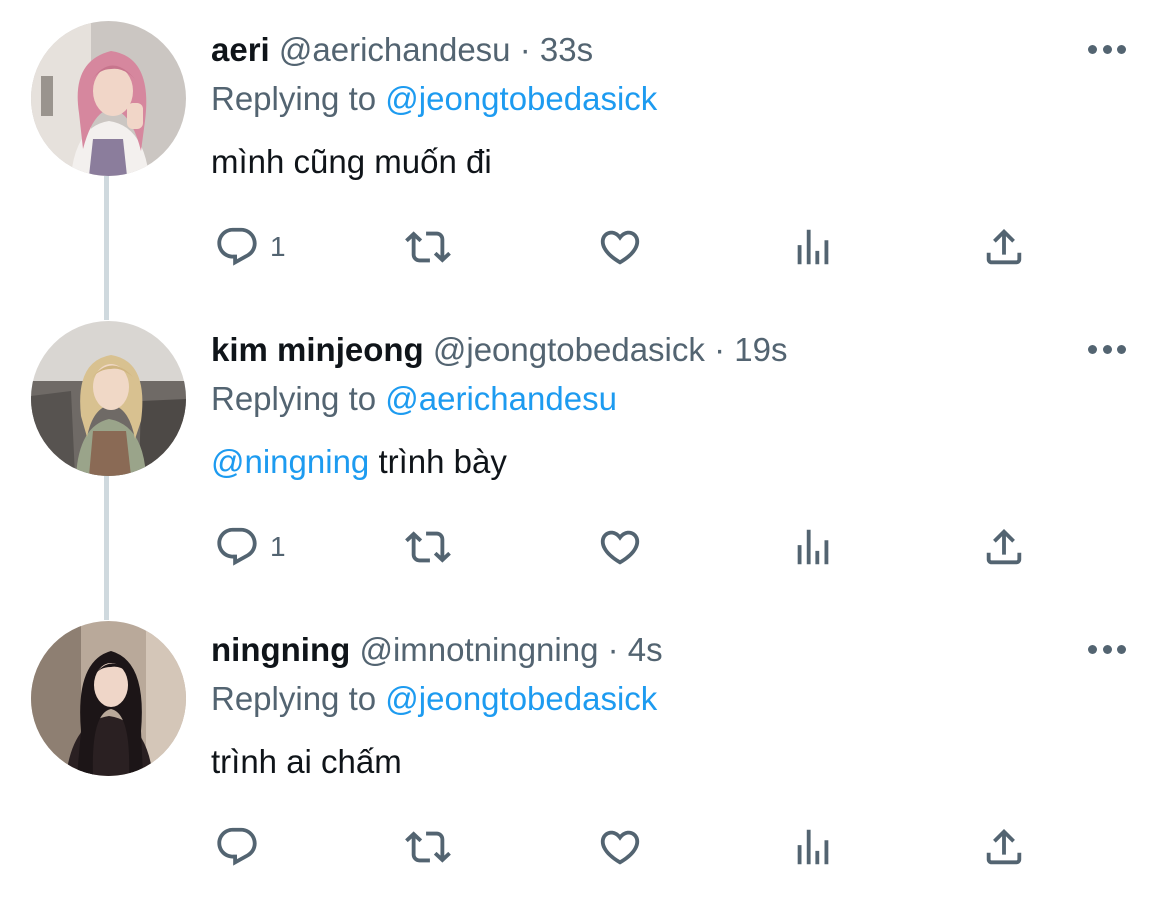  I want to click on avatar-aeri-image, so click(108, 98).